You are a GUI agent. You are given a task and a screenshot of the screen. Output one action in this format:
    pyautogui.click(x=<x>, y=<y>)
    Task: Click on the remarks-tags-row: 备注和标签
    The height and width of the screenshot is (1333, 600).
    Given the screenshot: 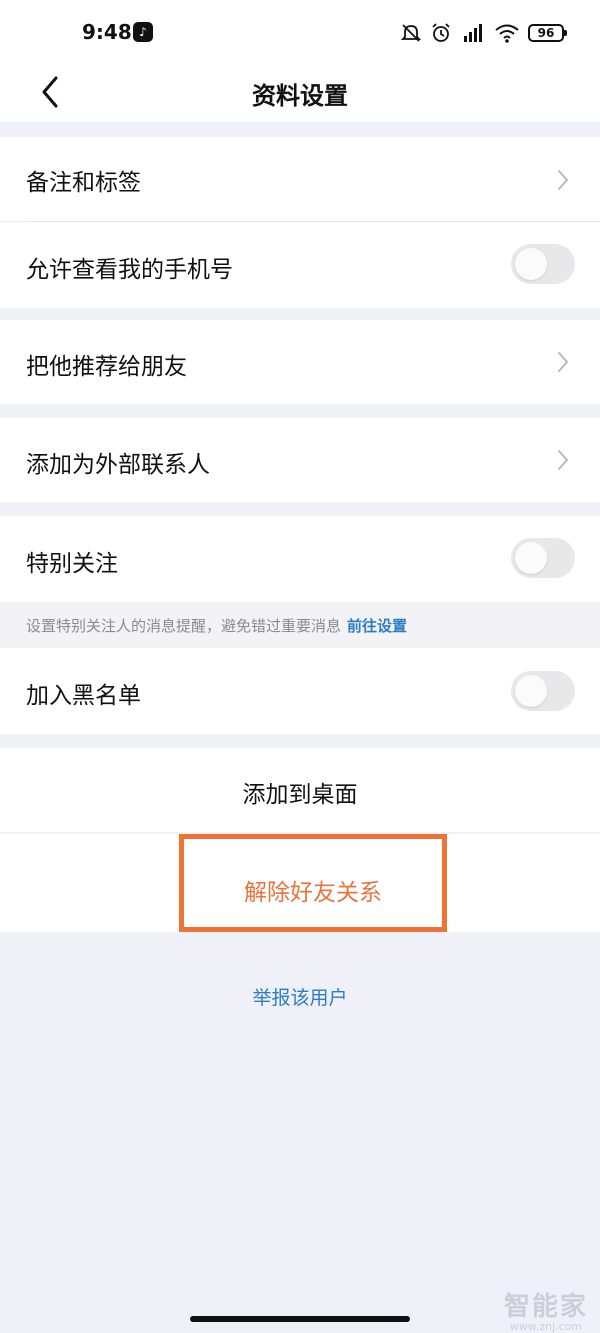 What is the action you would take?
    pyautogui.click(x=300, y=179)
    